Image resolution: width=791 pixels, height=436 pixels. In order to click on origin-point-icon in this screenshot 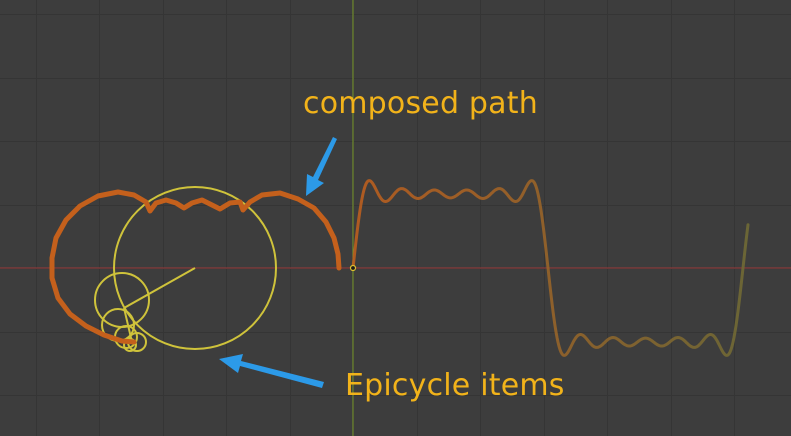, I will do `click(353, 268)`.